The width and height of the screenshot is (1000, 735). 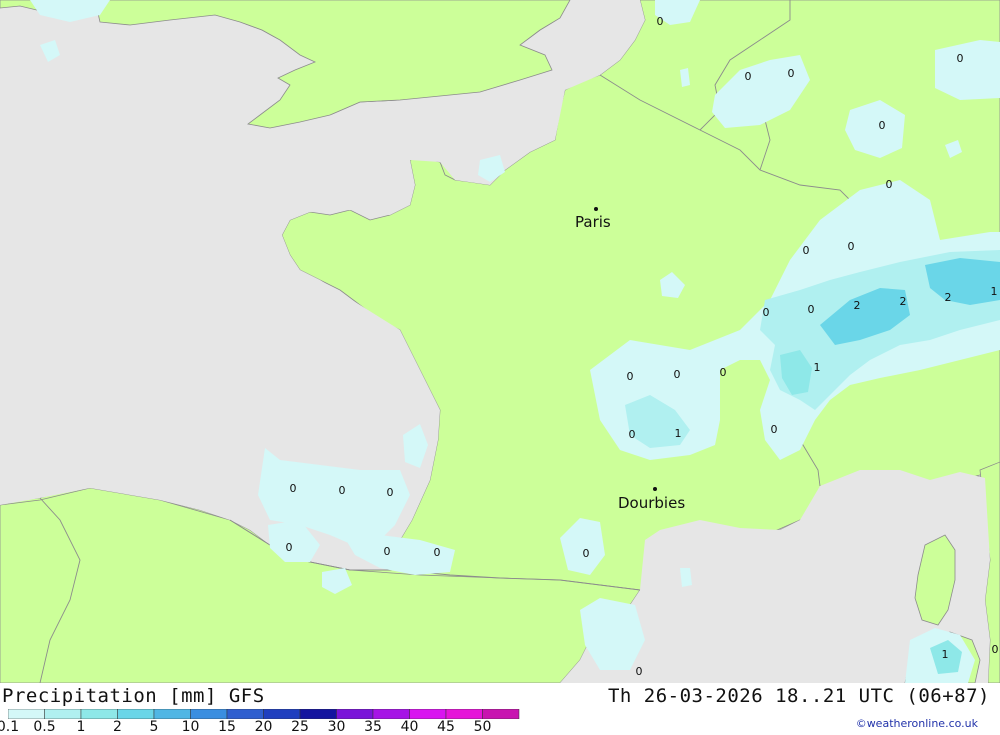 What do you see at coordinates (916, 723) in the screenshot?
I see `credit-text: ©weatheronline.co.uk` at bounding box center [916, 723].